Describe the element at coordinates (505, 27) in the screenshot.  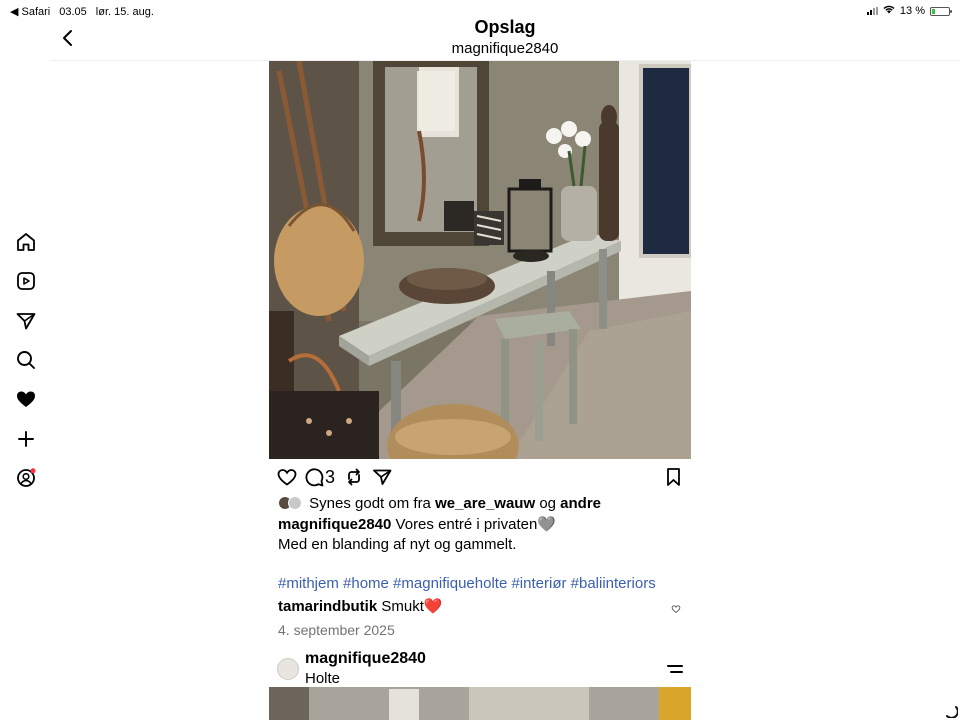
I see `page-title: Opslag` at that location.